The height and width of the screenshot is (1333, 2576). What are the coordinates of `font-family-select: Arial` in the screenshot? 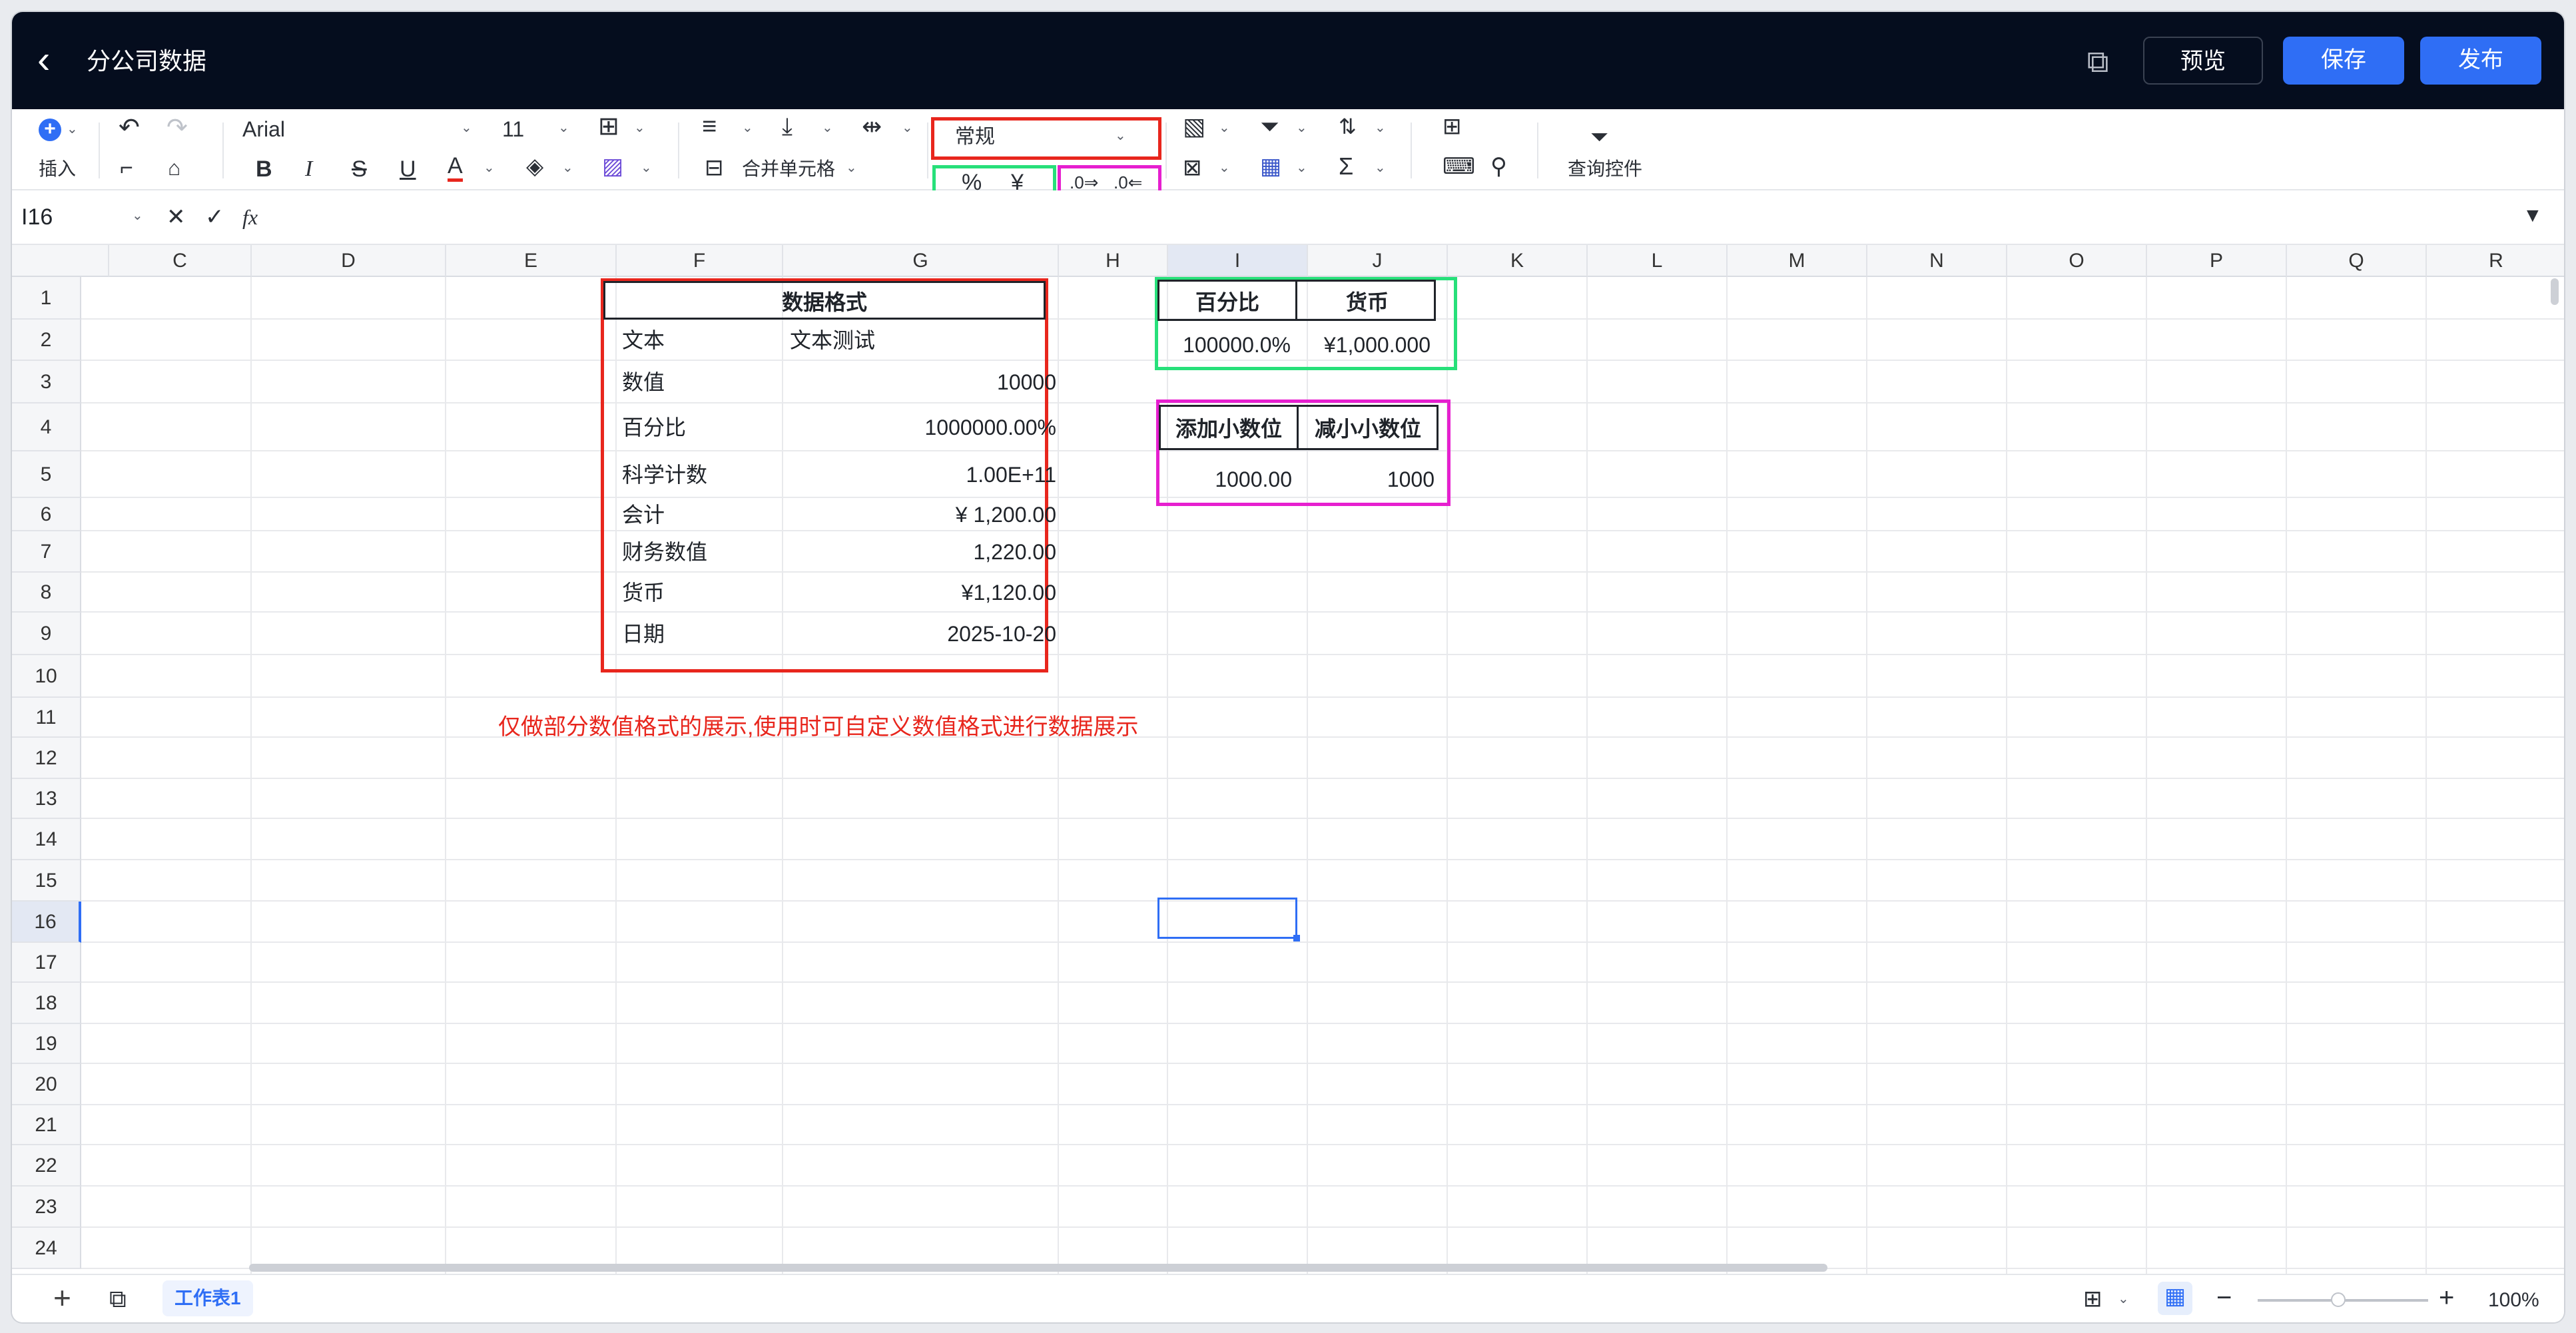 It's located at (263, 130).